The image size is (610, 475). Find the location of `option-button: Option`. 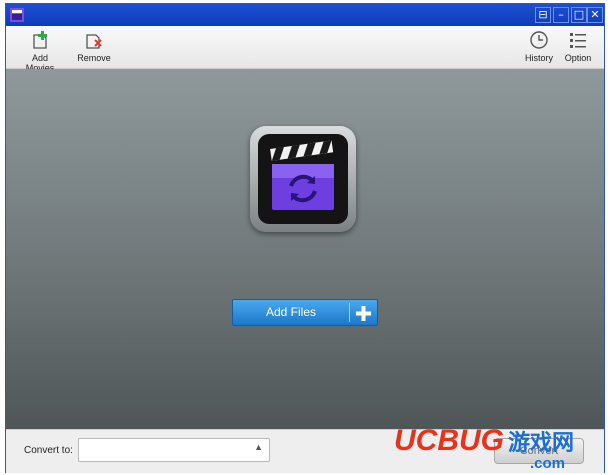

option-button: Option is located at coordinates (578, 45).